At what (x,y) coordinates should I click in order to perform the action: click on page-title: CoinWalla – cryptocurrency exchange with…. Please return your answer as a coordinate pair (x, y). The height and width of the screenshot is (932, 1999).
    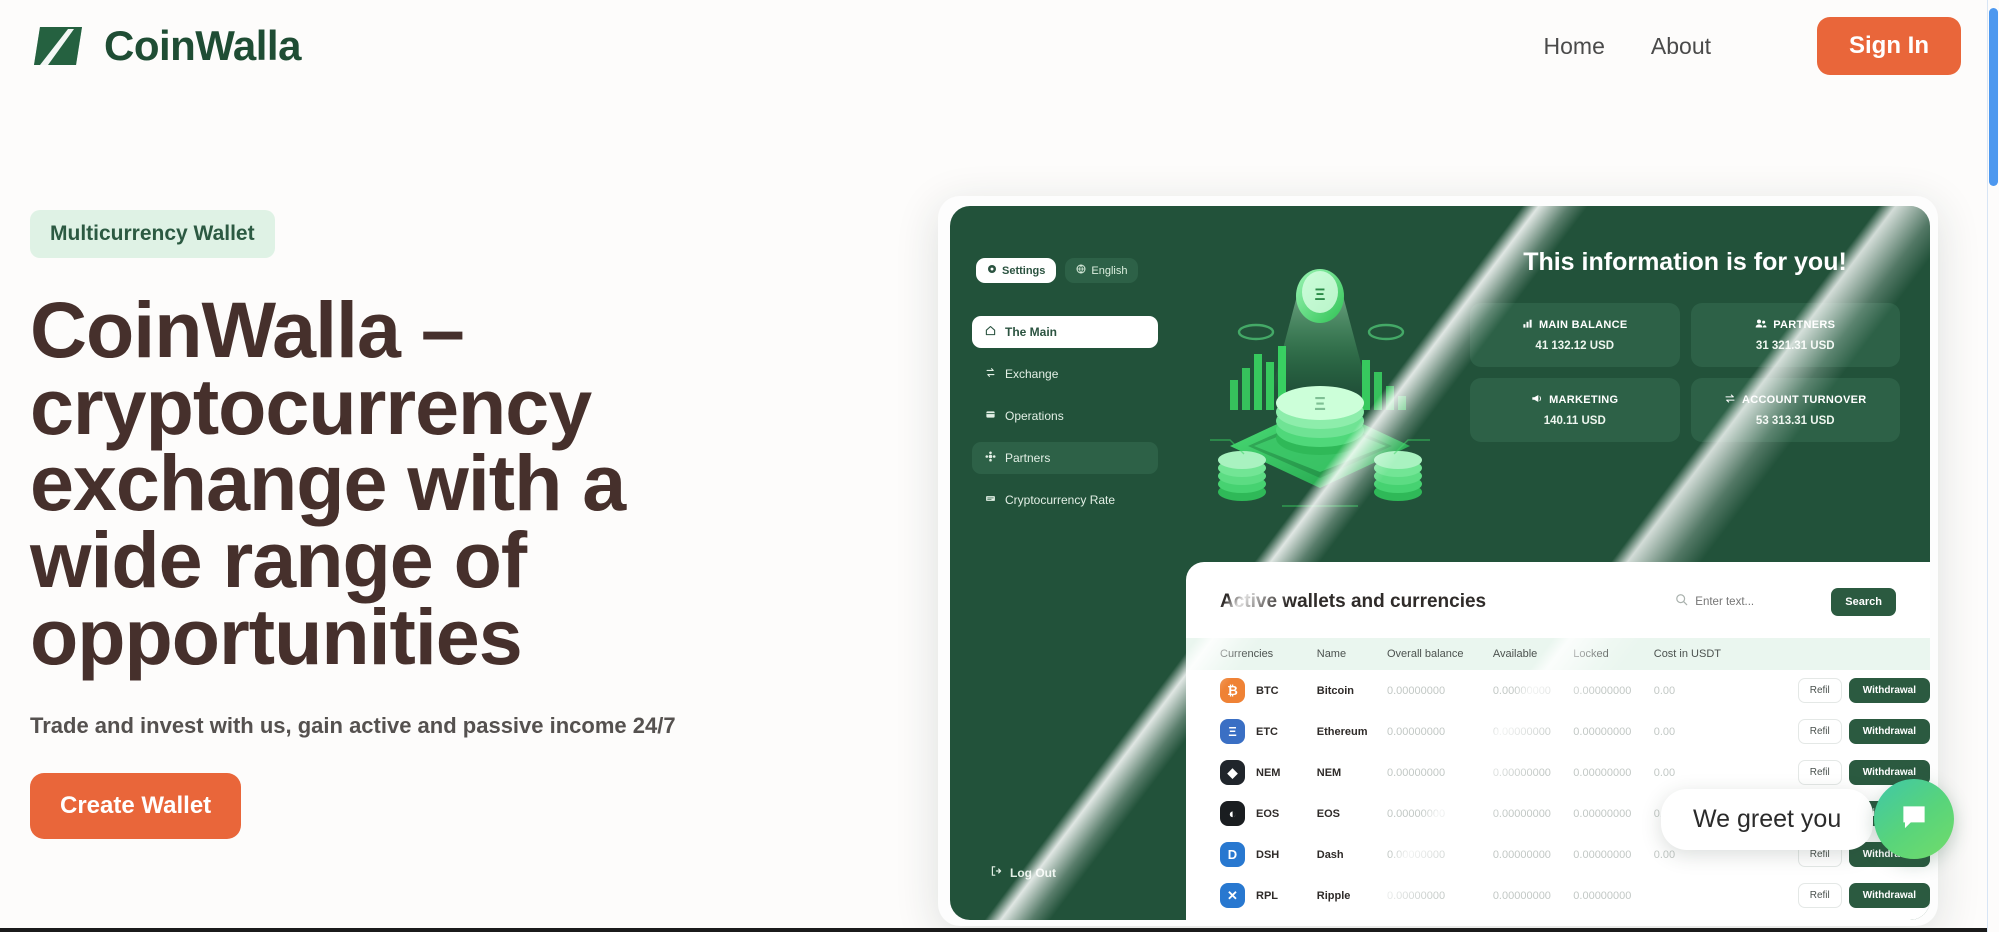
    Looking at the image, I should click on (328, 483).